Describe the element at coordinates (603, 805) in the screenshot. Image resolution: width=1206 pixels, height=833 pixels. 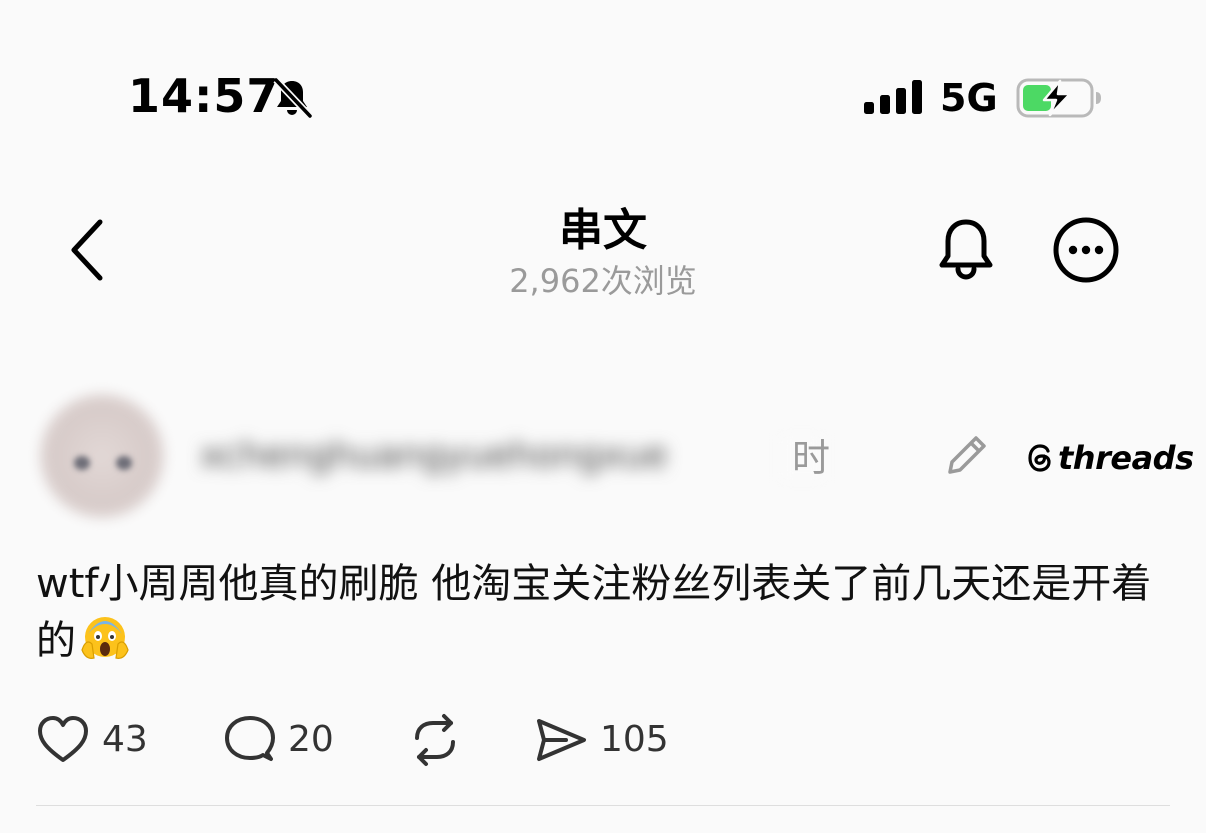
I see `divider` at that location.